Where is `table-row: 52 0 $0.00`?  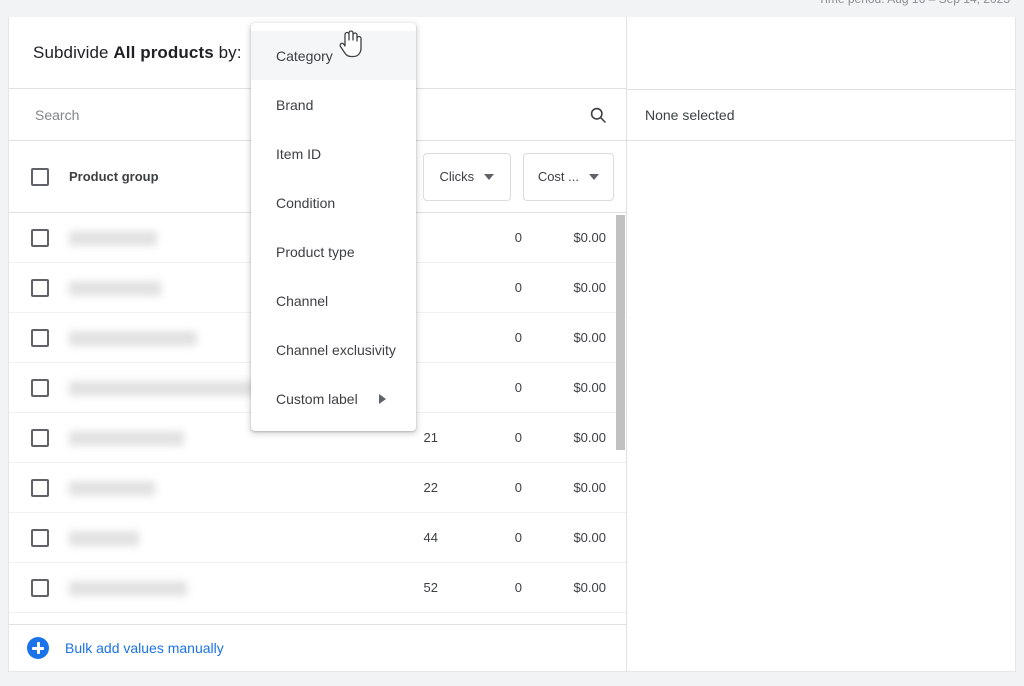
table-row: 52 0 $0.00 is located at coordinates (317, 588).